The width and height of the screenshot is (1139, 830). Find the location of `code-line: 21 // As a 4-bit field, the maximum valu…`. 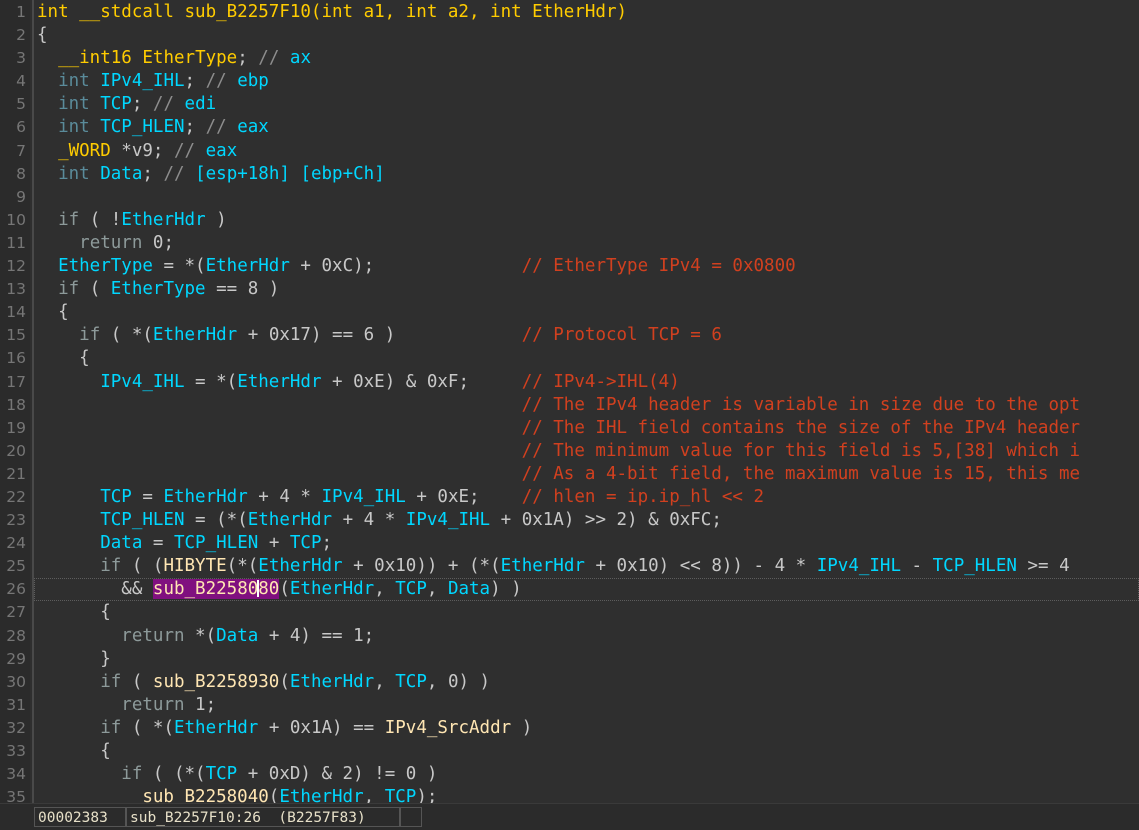

code-line: 21 // As a 4-bit field, the maximum valu… is located at coordinates (569, 474).